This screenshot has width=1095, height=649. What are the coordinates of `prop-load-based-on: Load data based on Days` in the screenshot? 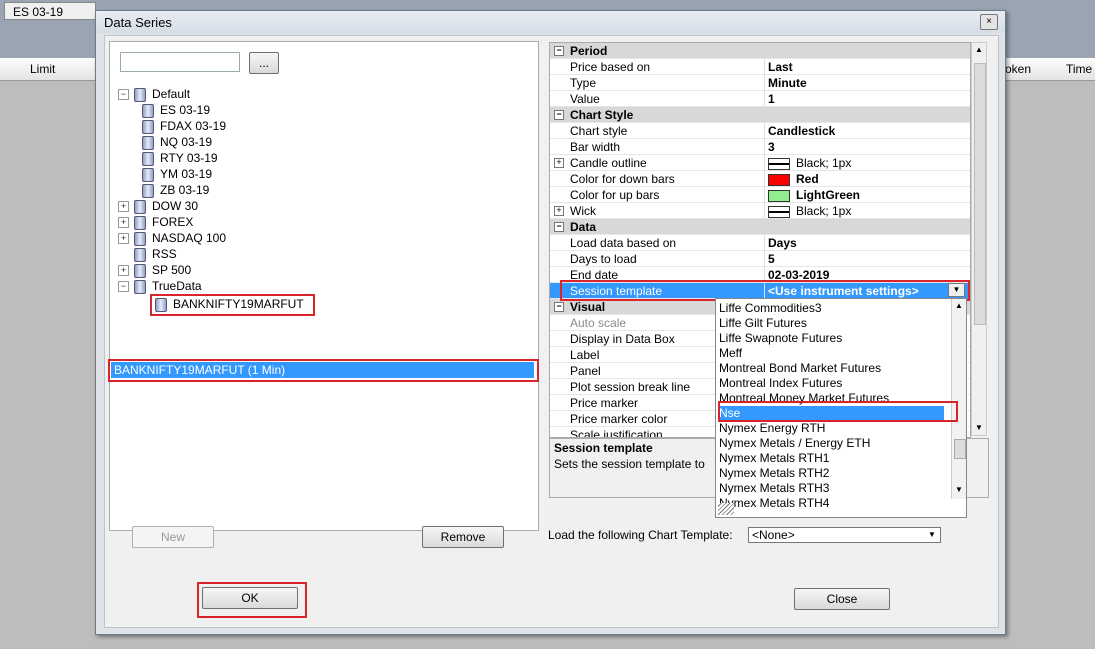 It's located at (760, 243).